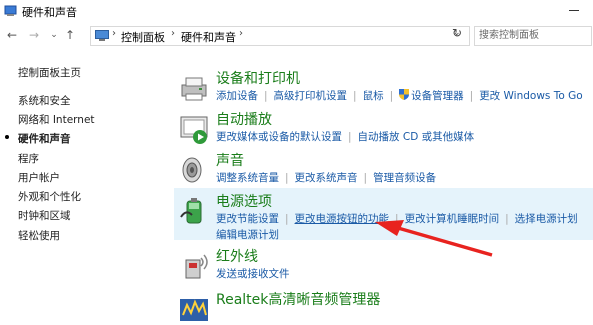  I want to click on infrared-icon, so click(196, 266).